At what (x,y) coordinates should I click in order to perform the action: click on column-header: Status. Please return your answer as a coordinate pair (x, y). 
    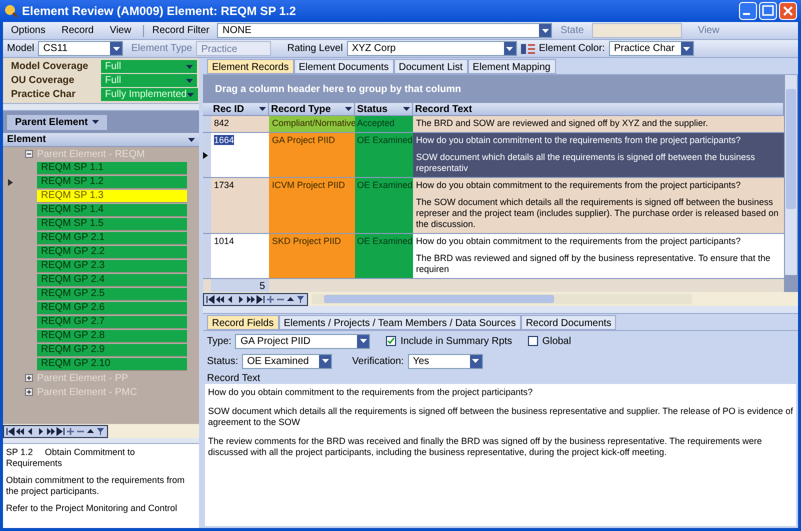
    Looking at the image, I should click on (384, 109).